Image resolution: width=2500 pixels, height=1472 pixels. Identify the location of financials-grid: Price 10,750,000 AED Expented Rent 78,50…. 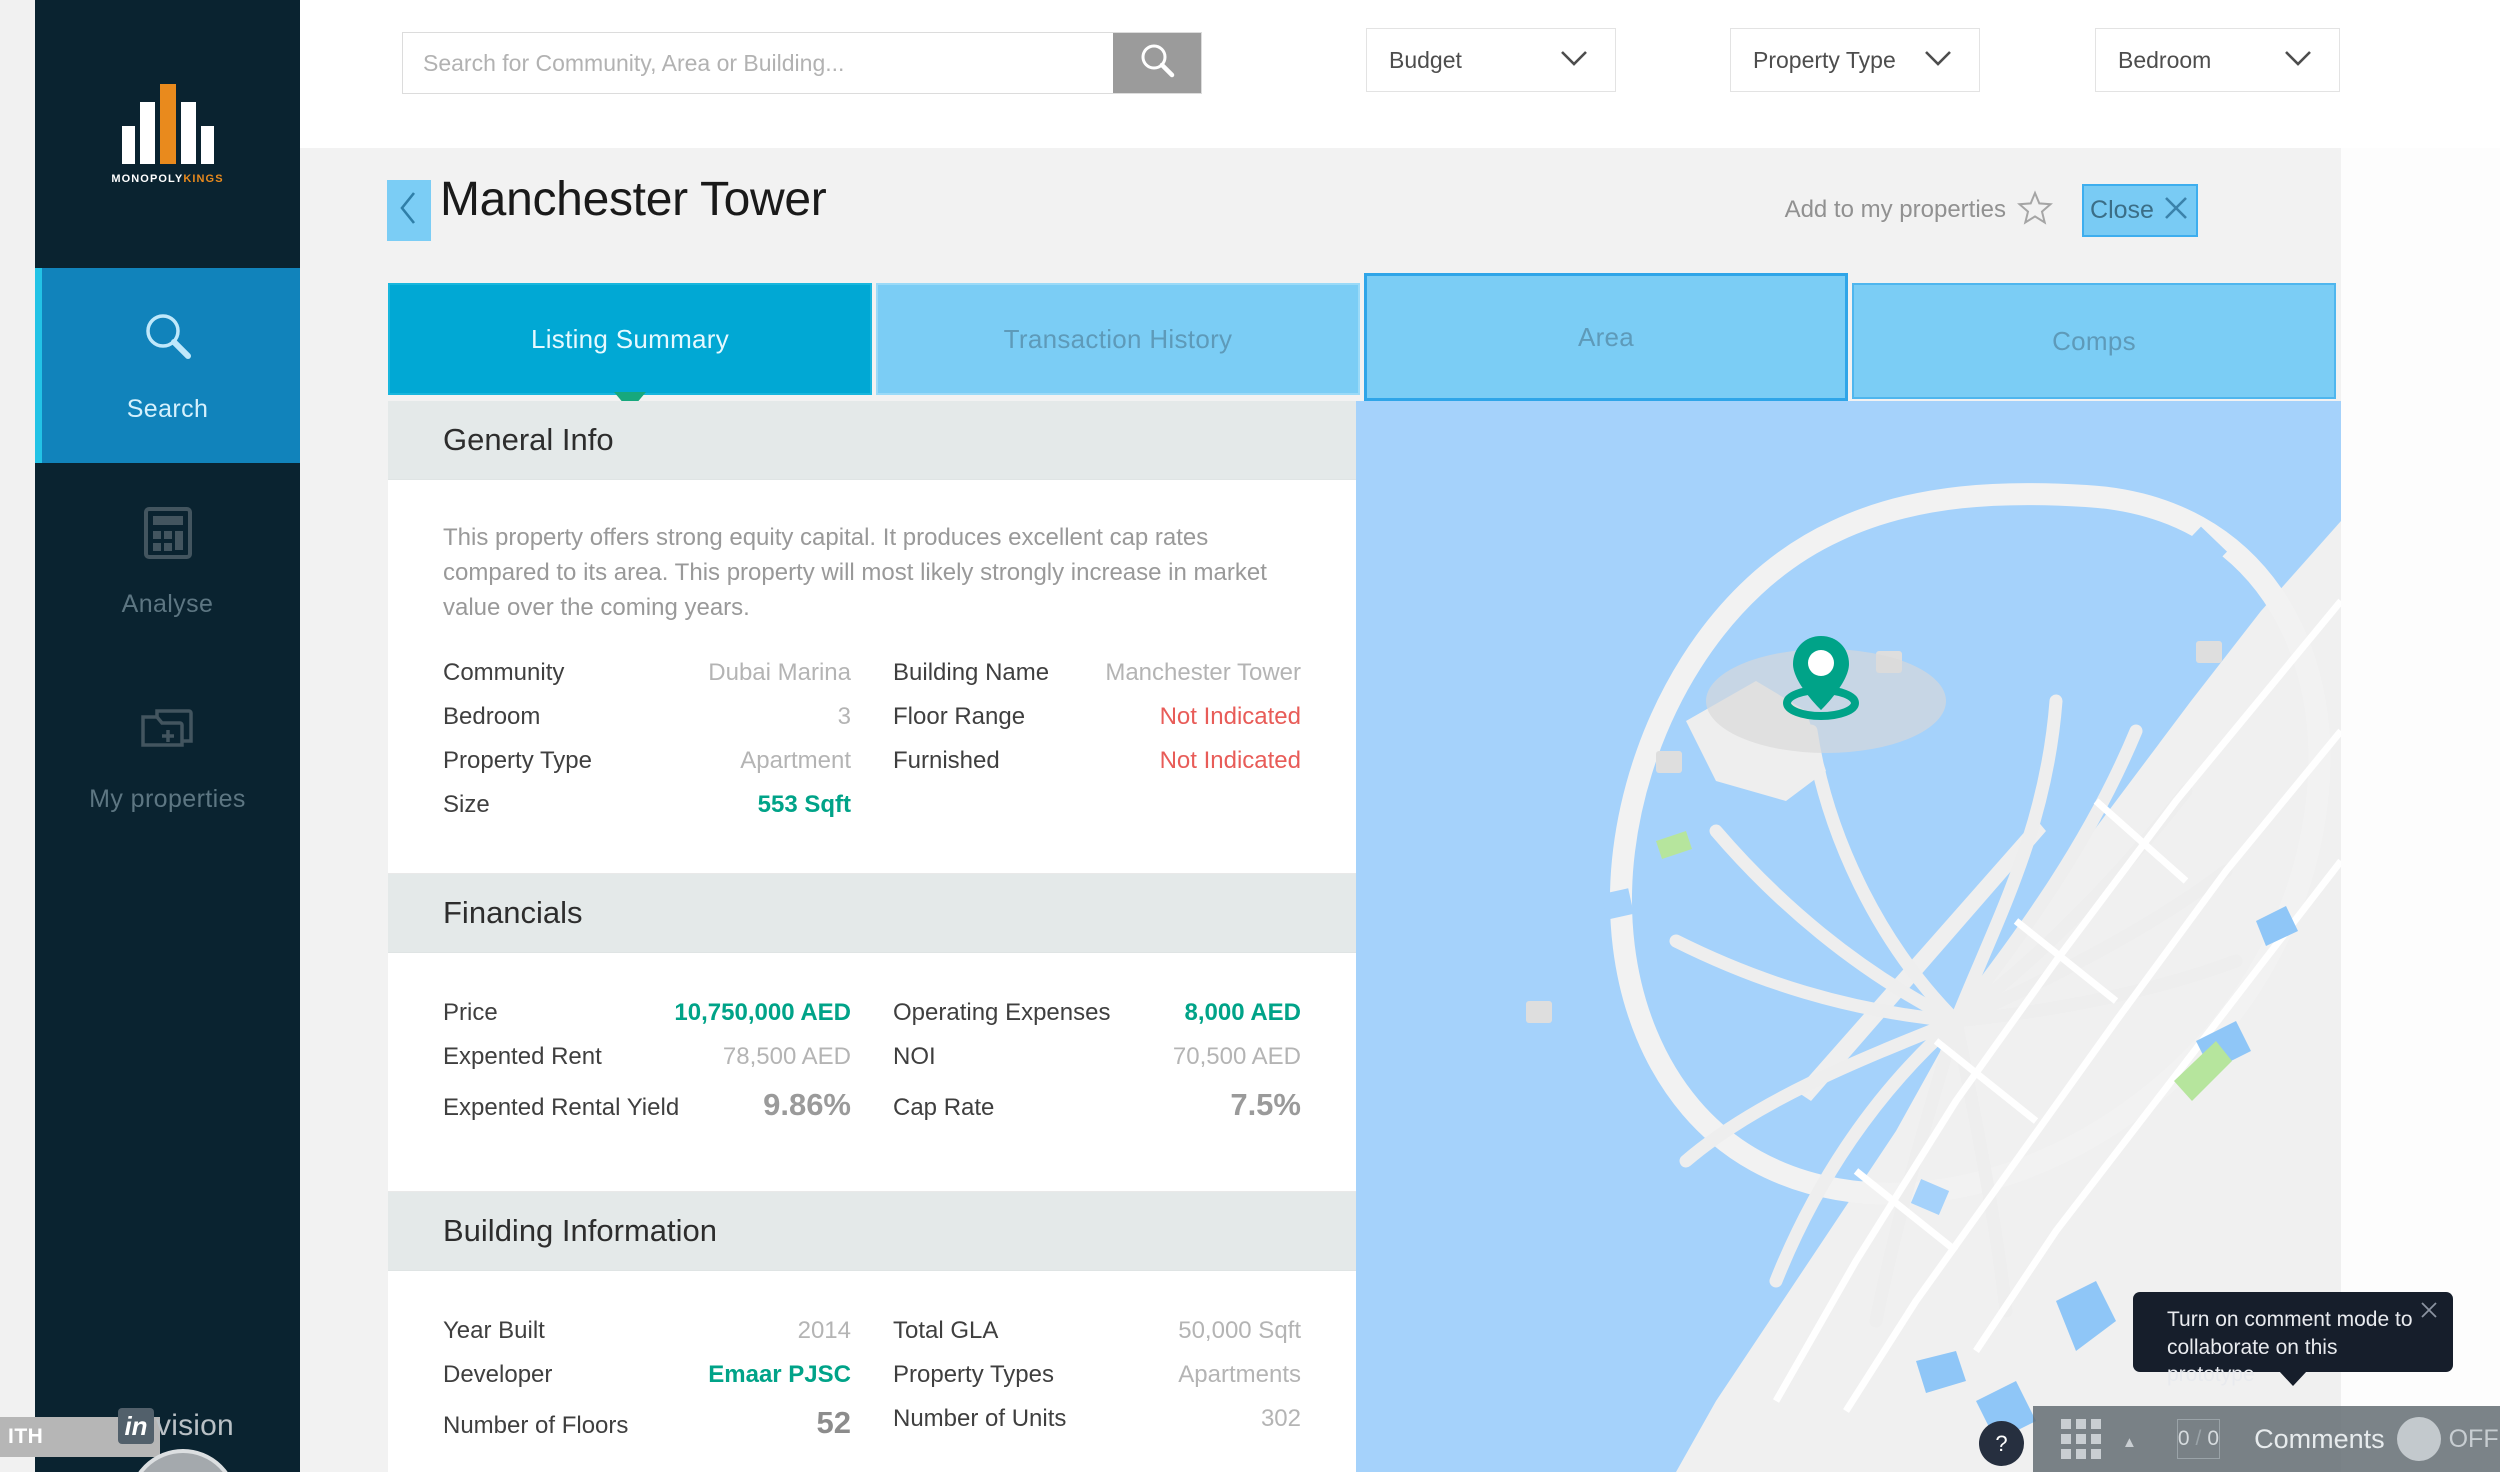
(872, 1069).